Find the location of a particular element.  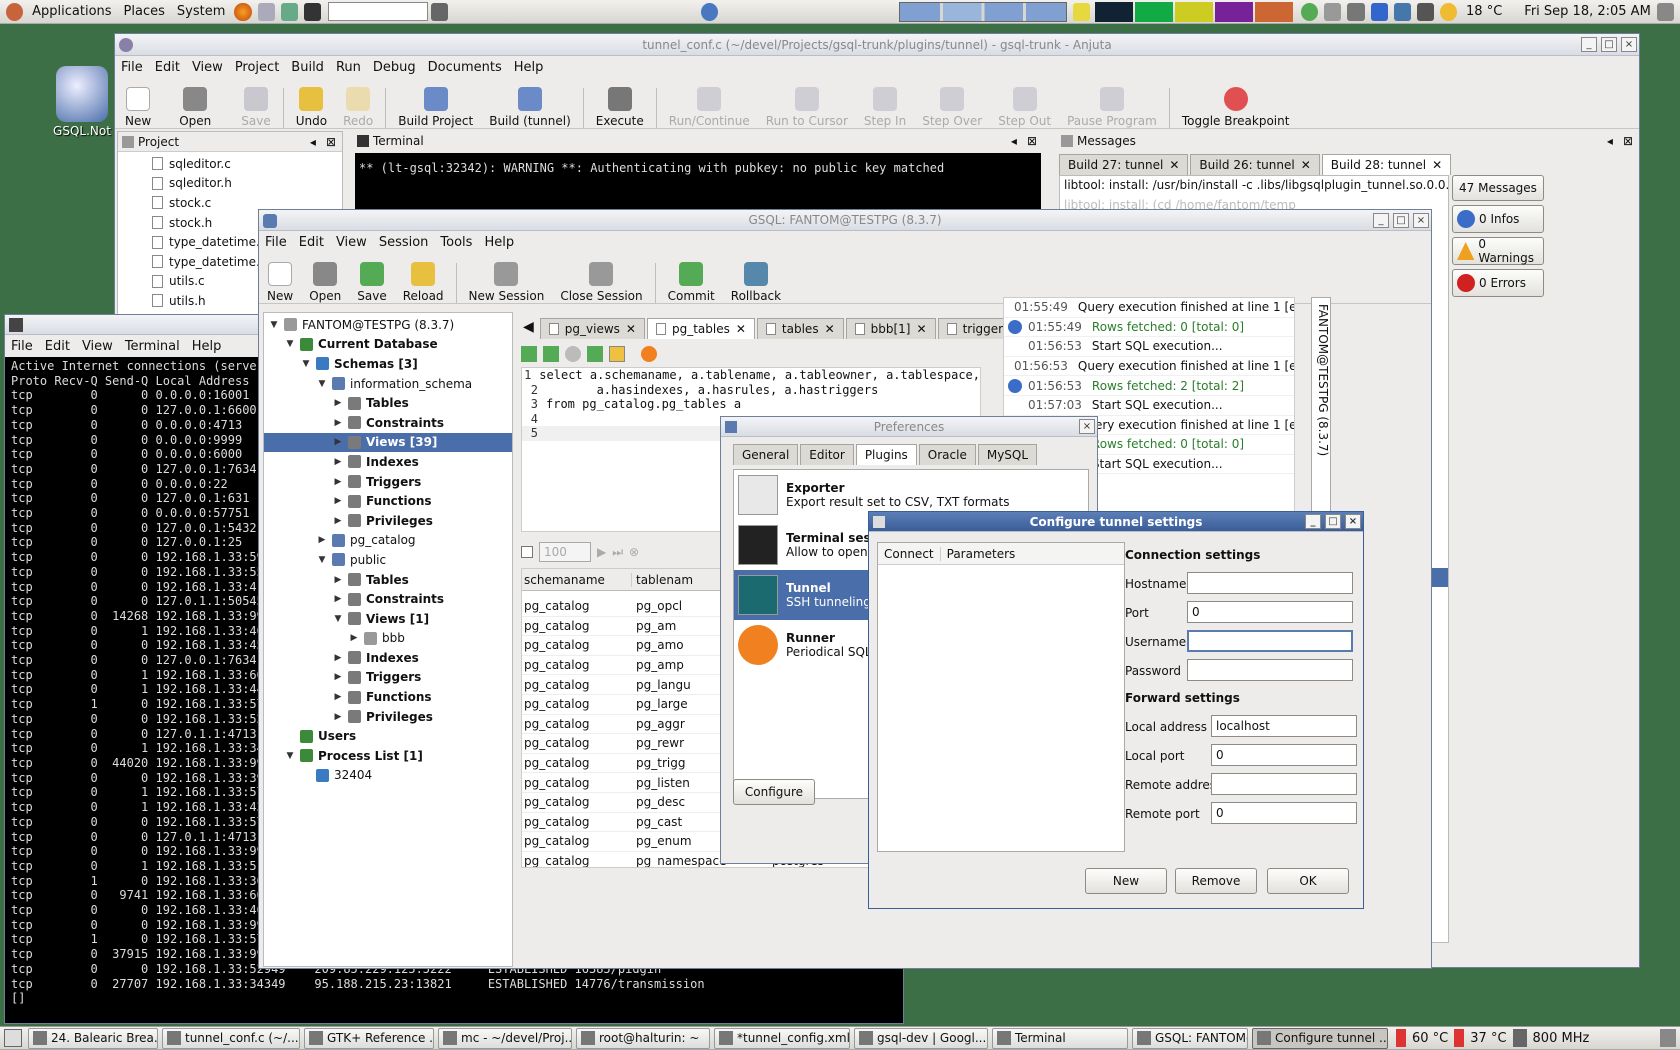

run-step-icon is located at coordinates (551, 354).